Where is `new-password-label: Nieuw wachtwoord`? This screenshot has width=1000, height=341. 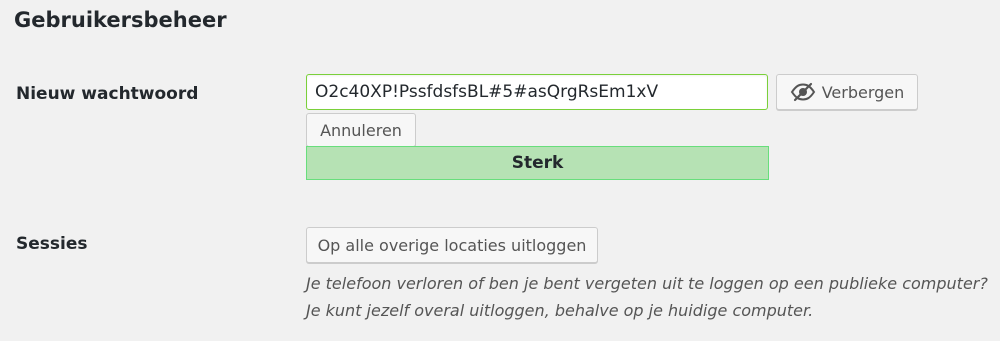 new-password-label: Nieuw wachtwoord is located at coordinates (107, 94).